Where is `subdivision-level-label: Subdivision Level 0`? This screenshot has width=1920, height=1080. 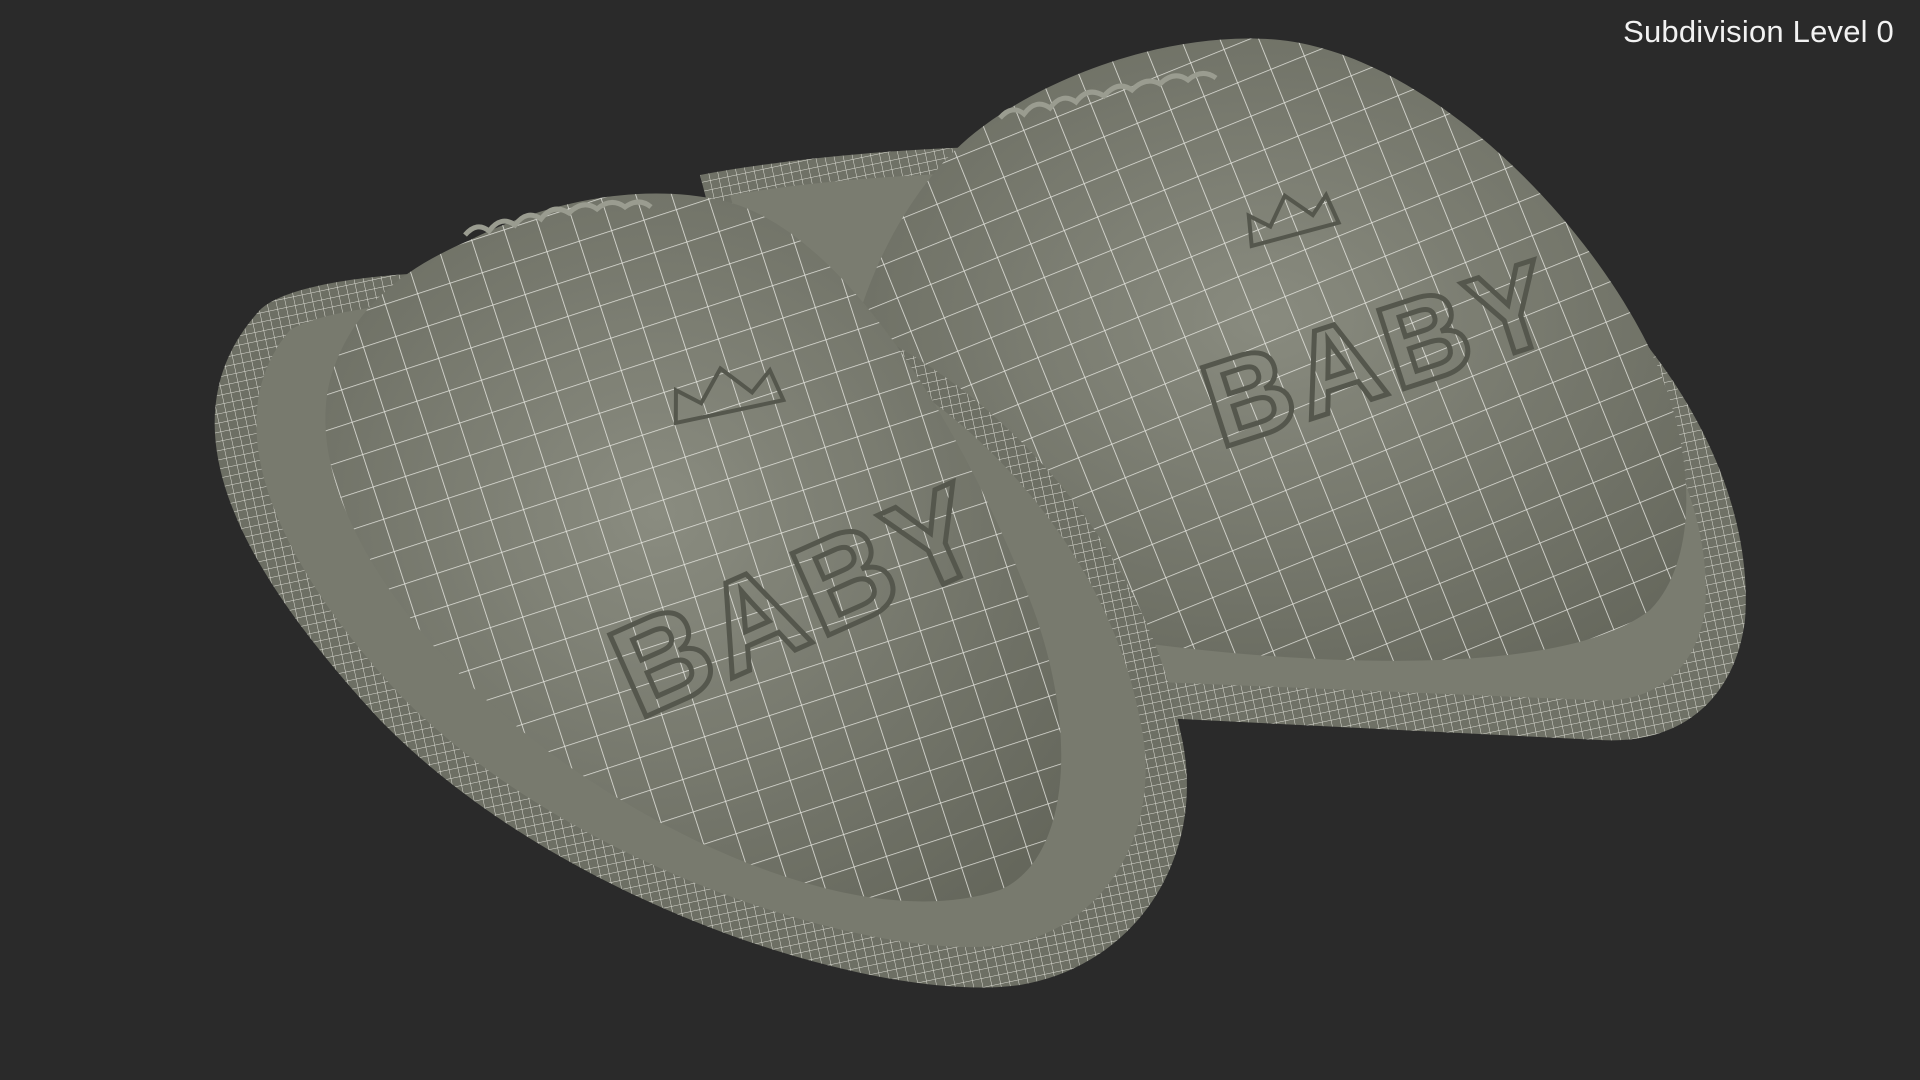
subdivision-level-label: Subdivision Level 0 is located at coordinates (1758, 31).